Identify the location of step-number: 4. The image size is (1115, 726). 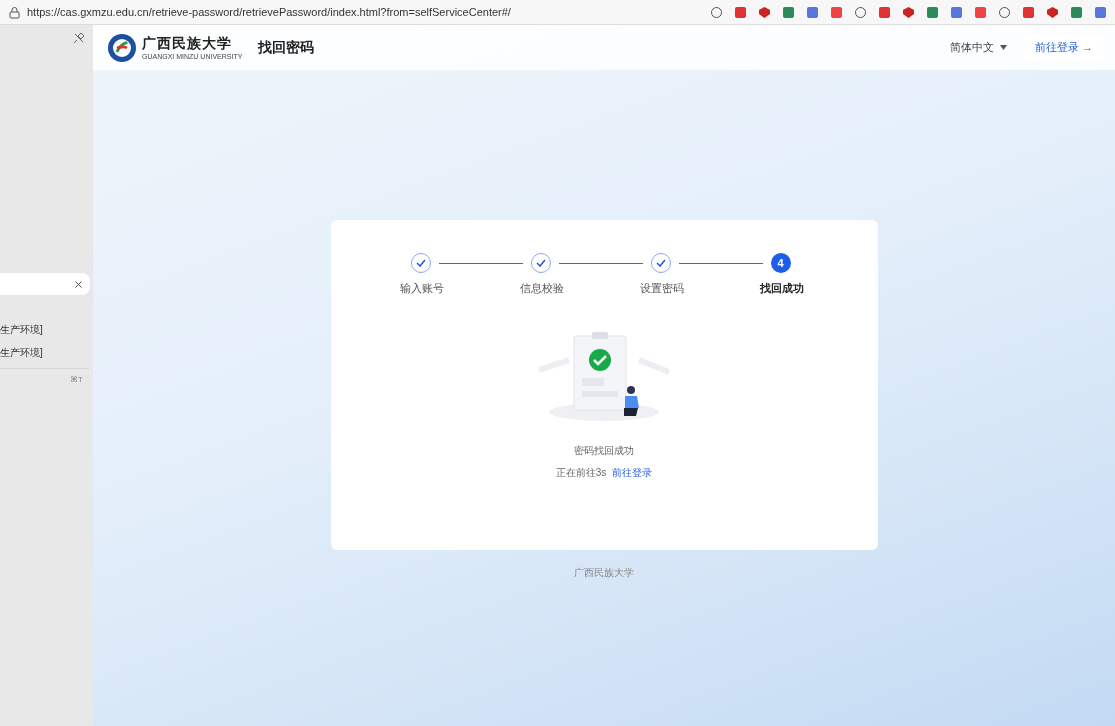
(780, 263).